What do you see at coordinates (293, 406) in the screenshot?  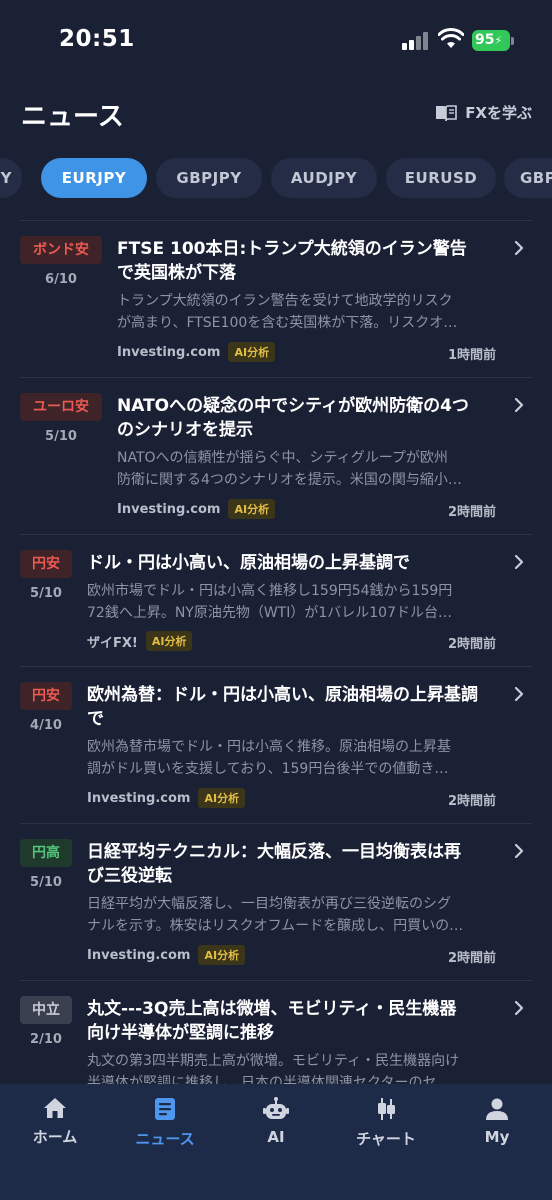 I see `headline-line: NATOへの疑念の中でシティが欧州防衛の4つ` at bounding box center [293, 406].